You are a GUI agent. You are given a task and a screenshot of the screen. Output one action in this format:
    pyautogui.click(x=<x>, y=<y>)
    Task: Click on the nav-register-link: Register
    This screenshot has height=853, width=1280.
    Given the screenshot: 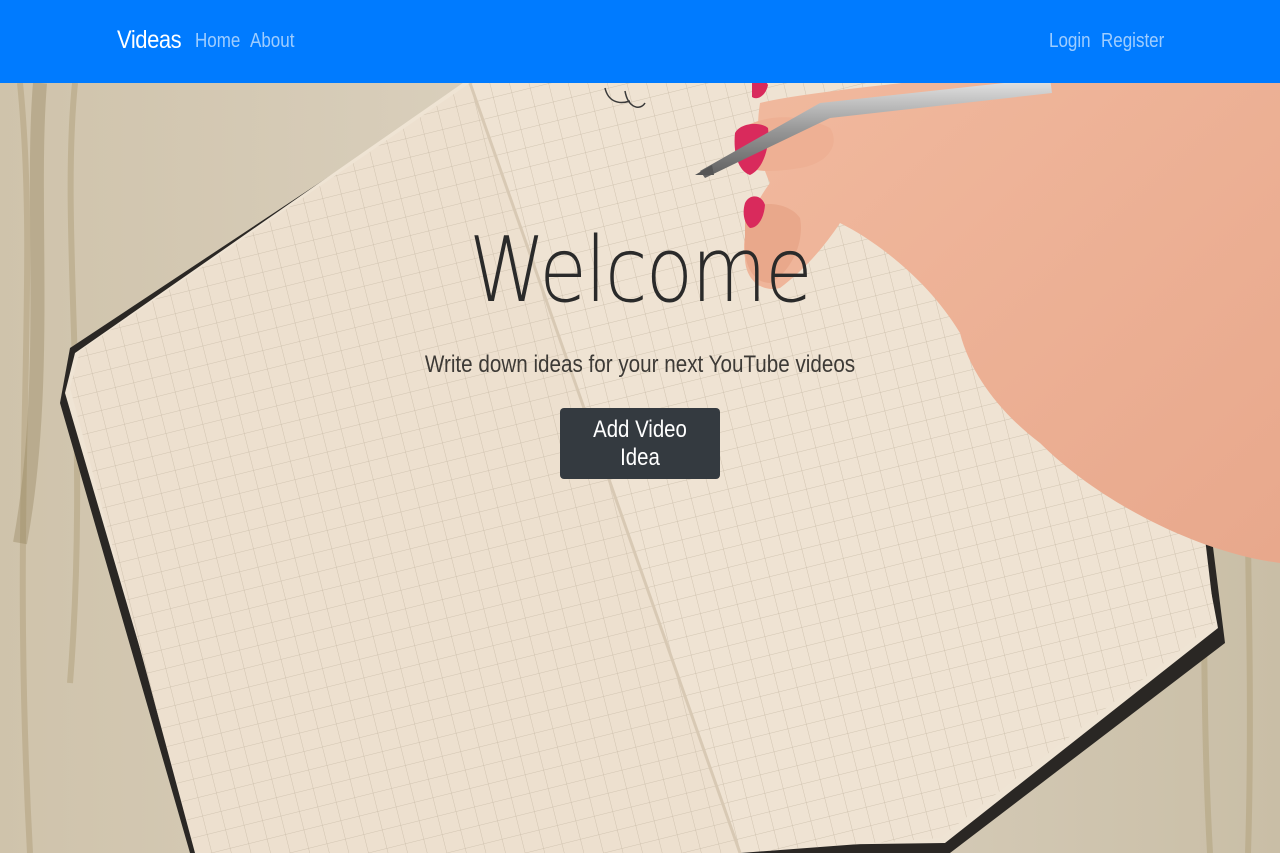 What is the action you would take?
    pyautogui.click(x=1132, y=41)
    